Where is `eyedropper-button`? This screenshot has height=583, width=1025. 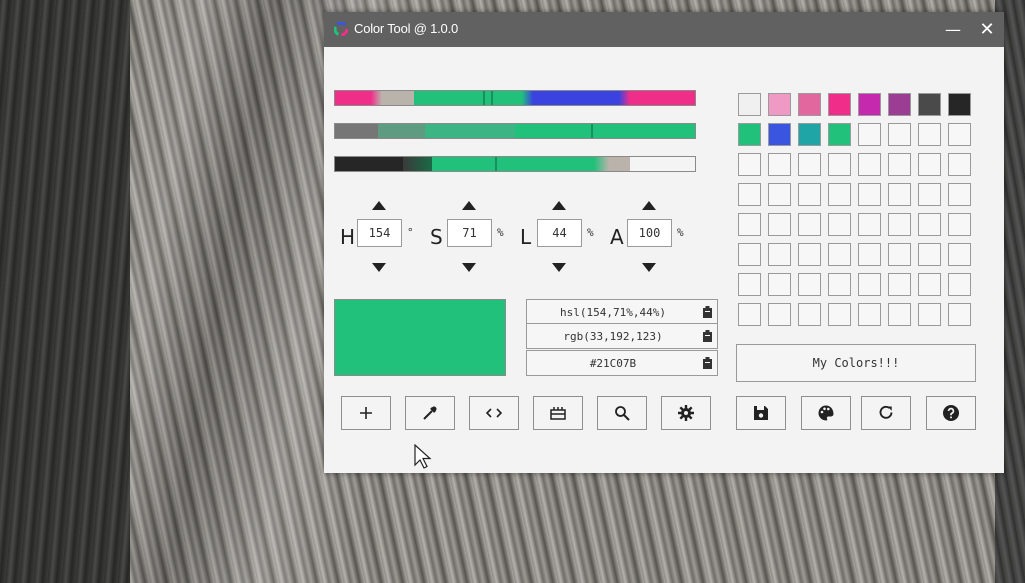 eyedropper-button is located at coordinates (430, 413).